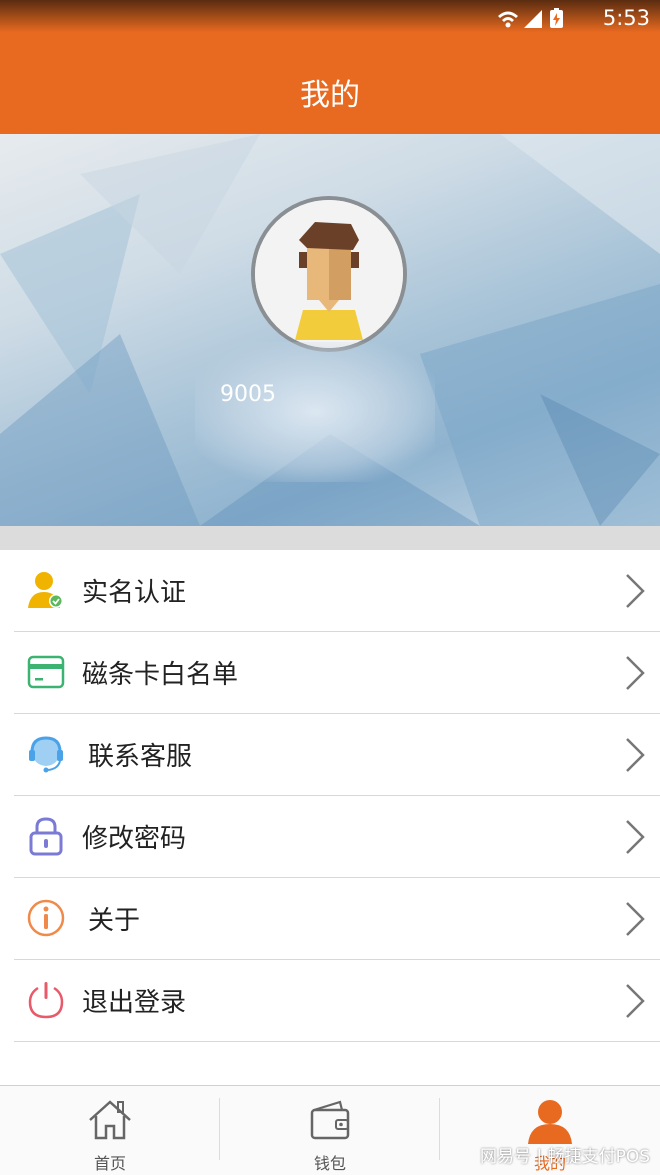 This screenshot has width=660, height=1175. Describe the element at coordinates (46, 836) in the screenshot. I see `lock-icon` at that location.